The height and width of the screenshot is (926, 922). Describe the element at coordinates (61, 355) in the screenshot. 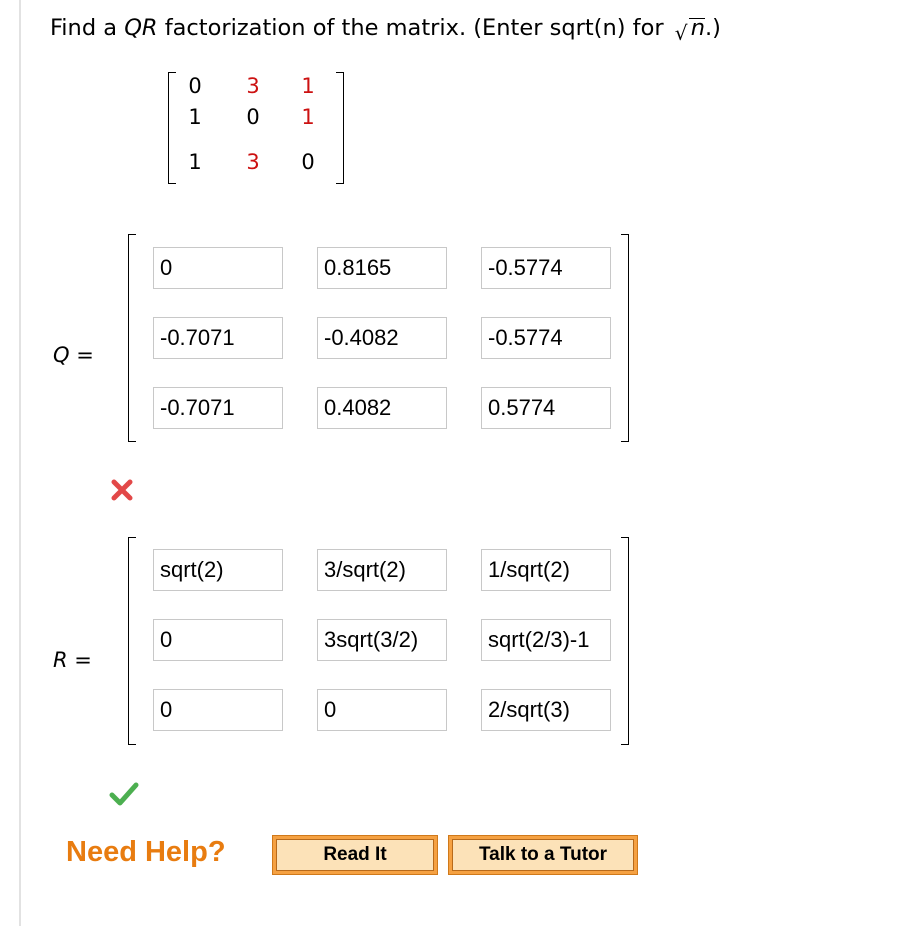

I see `q-var: Q` at that location.